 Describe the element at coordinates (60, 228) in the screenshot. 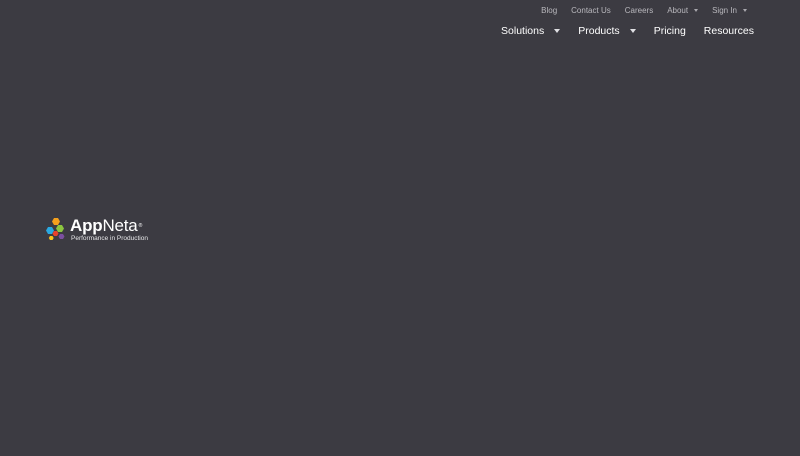

I see `logo-hex-green` at that location.